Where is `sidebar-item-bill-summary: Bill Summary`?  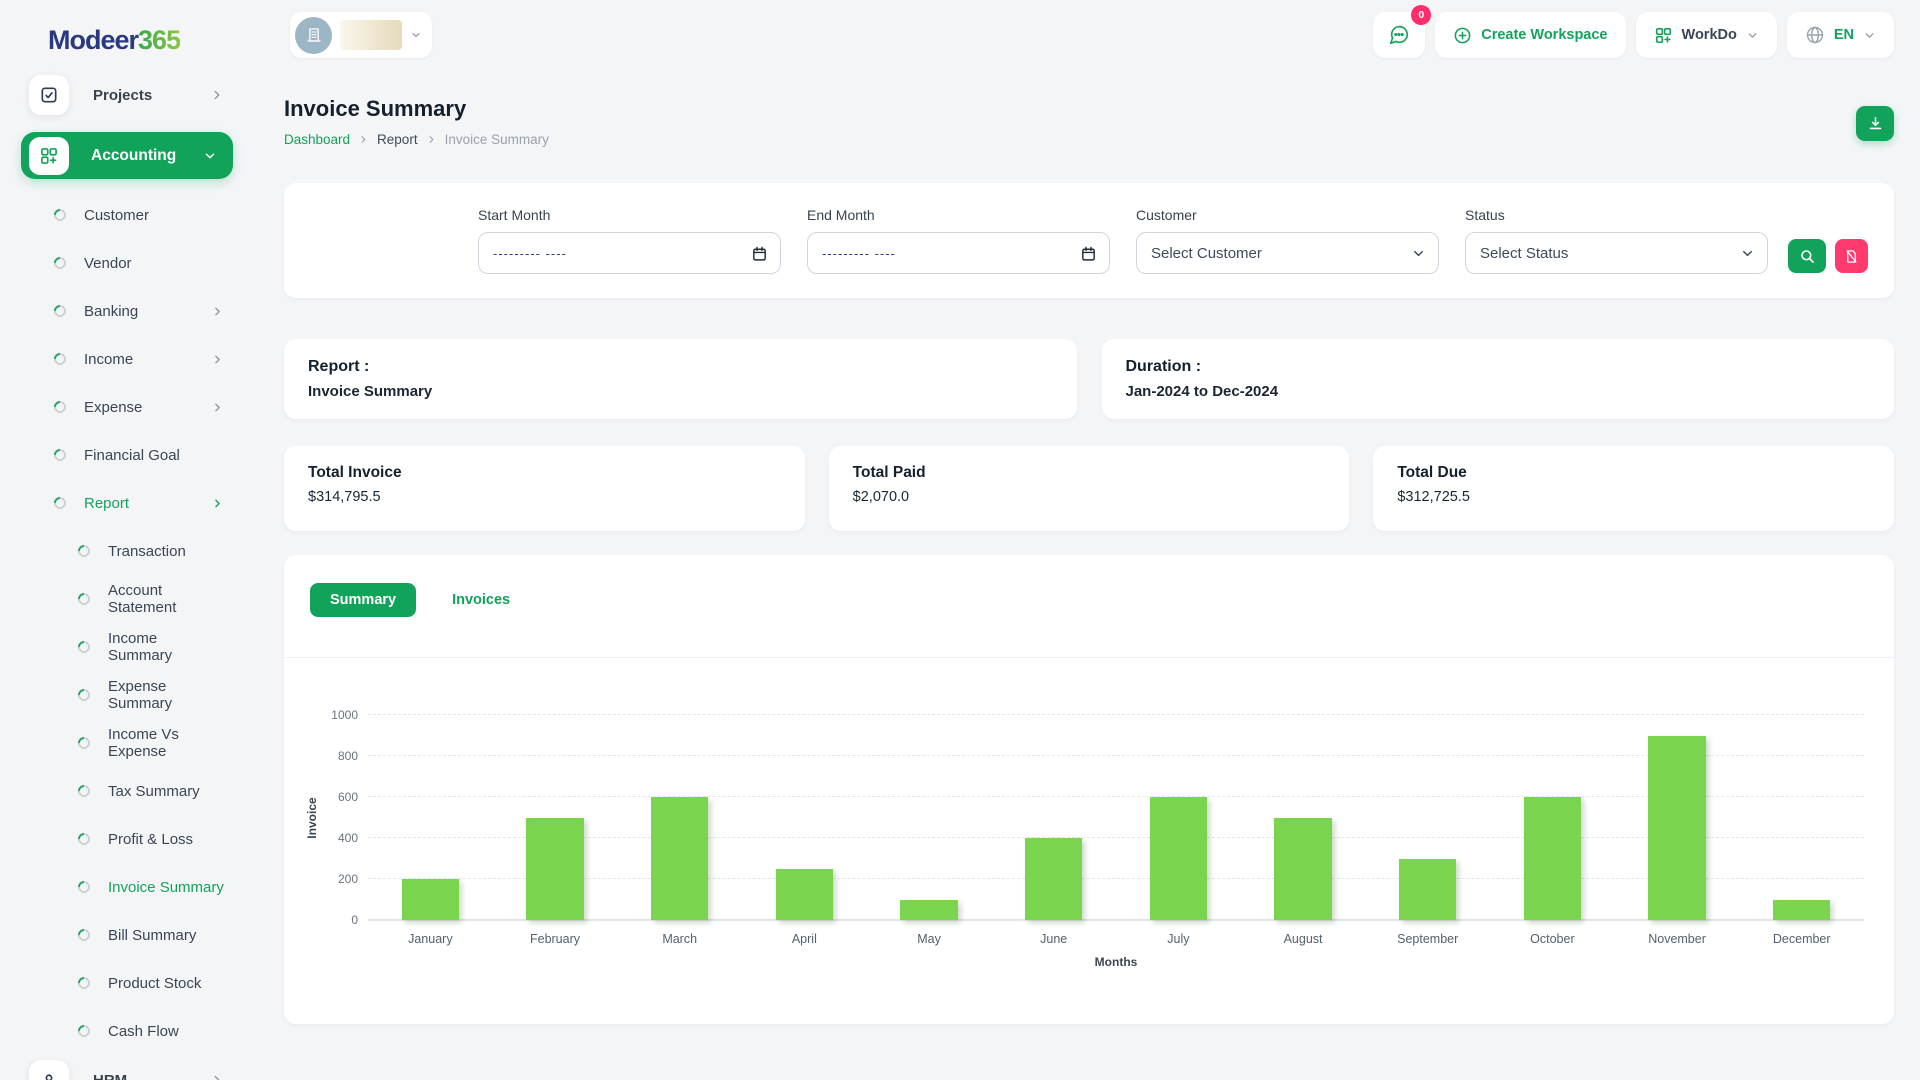
sidebar-item-bill-summary: Bill Summary is located at coordinates (127, 935).